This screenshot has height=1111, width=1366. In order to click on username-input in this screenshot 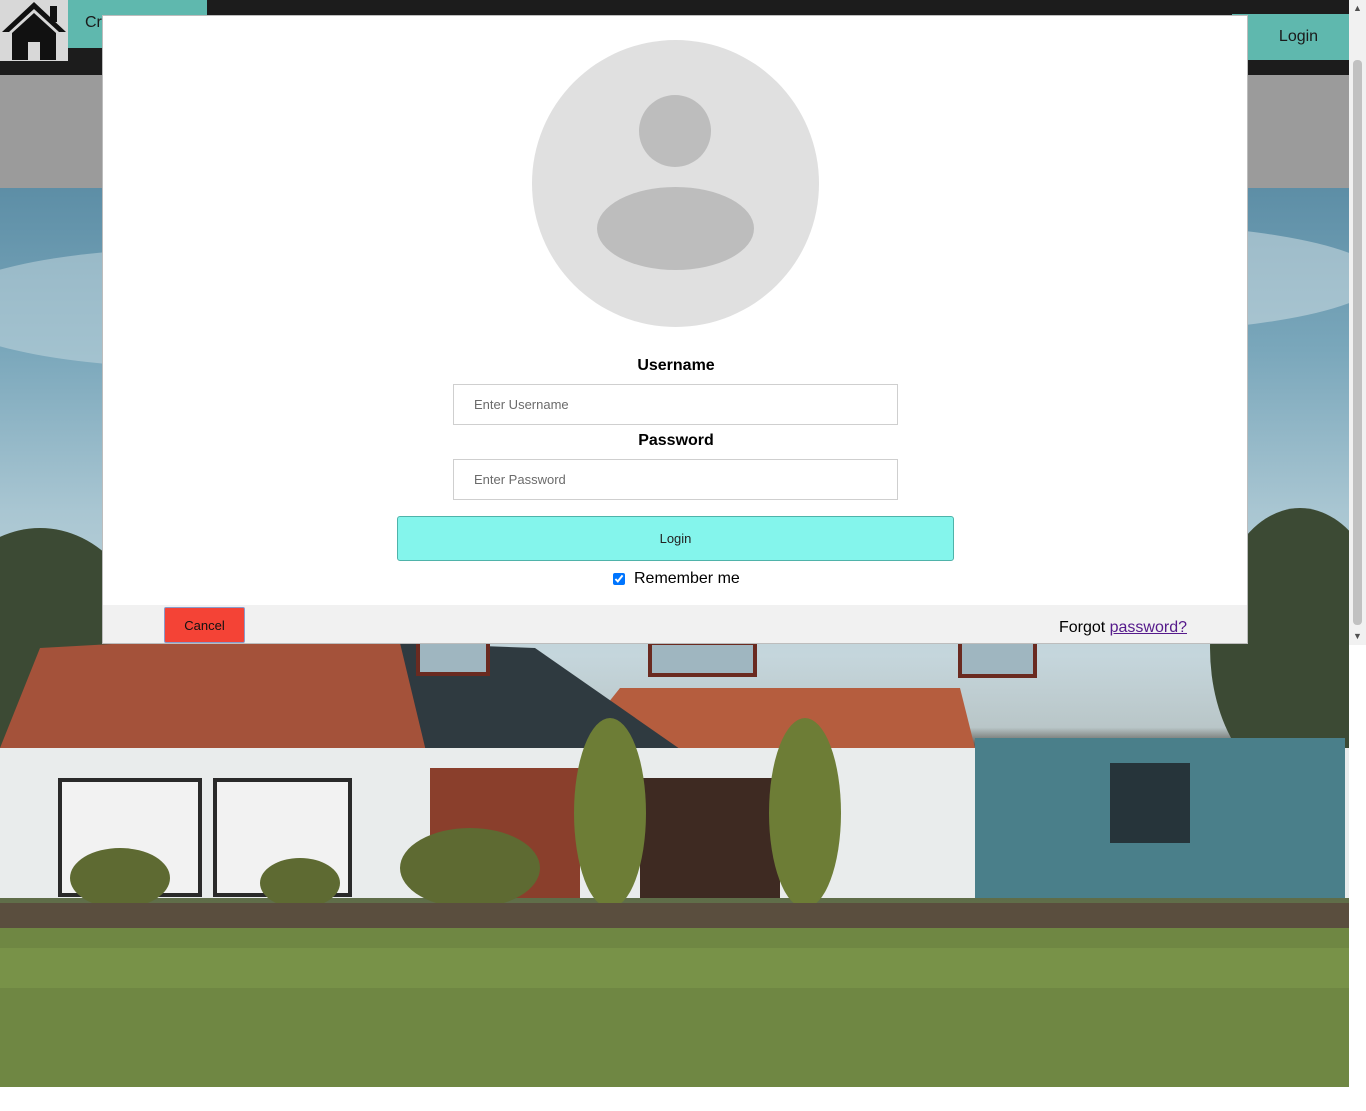, I will do `click(675, 404)`.